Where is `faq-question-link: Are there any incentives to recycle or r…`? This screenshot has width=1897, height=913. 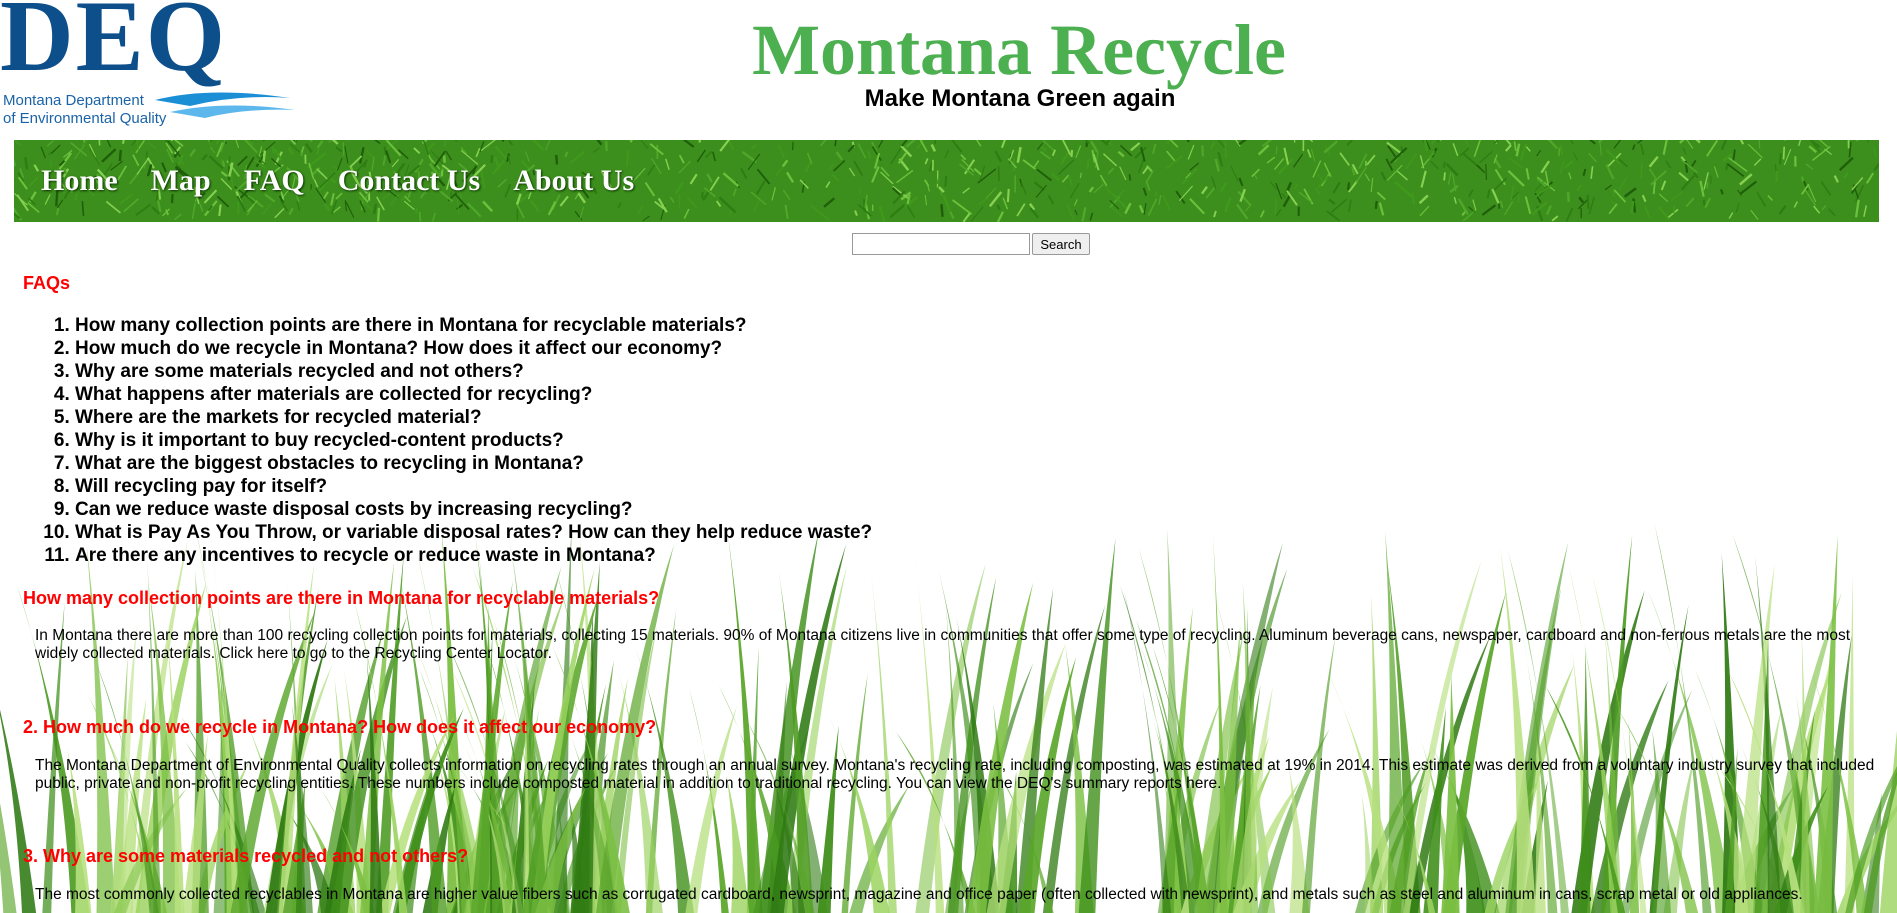
faq-question-link: Are there any incentives to recycle or r… is located at coordinates (473, 555).